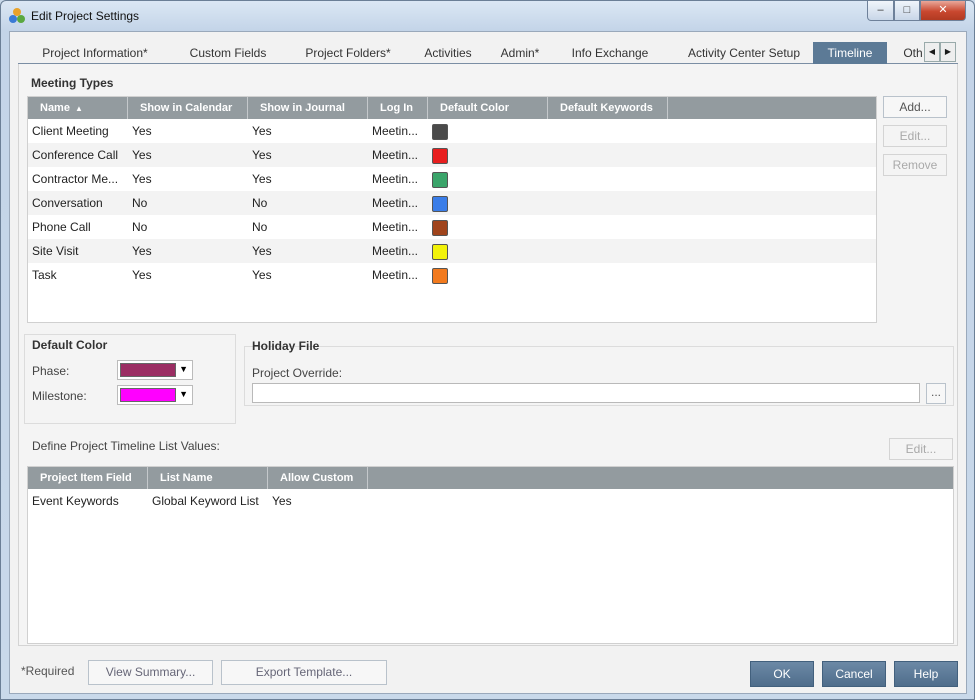 This screenshot has width=975, height=700. What do you see at coordinates (348, 54) in the screenshot?
I see `tab-project-folders: Project Folders*` at bounding box center [348, 54].